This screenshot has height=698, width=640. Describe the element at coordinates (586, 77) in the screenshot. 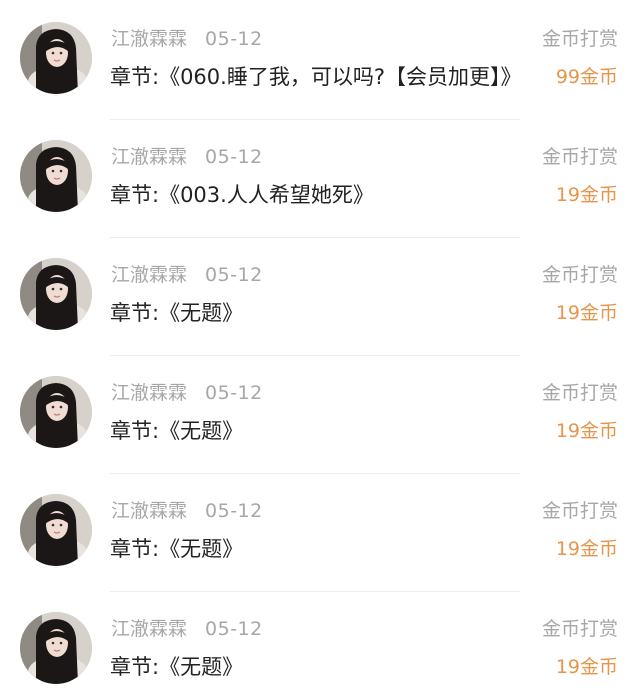

I see `reward-amount: 99金币` at that location.